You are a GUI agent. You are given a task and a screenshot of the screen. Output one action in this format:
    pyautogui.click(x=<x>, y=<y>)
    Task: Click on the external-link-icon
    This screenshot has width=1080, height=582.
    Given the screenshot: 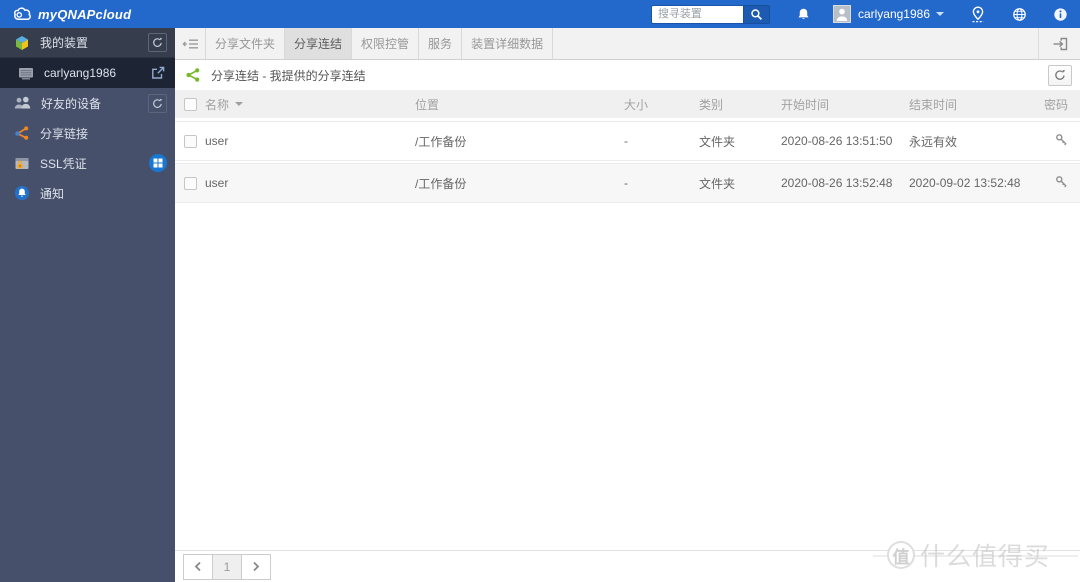 What is the action you would take?
    pyautogui.click(x=158, y=73)
    